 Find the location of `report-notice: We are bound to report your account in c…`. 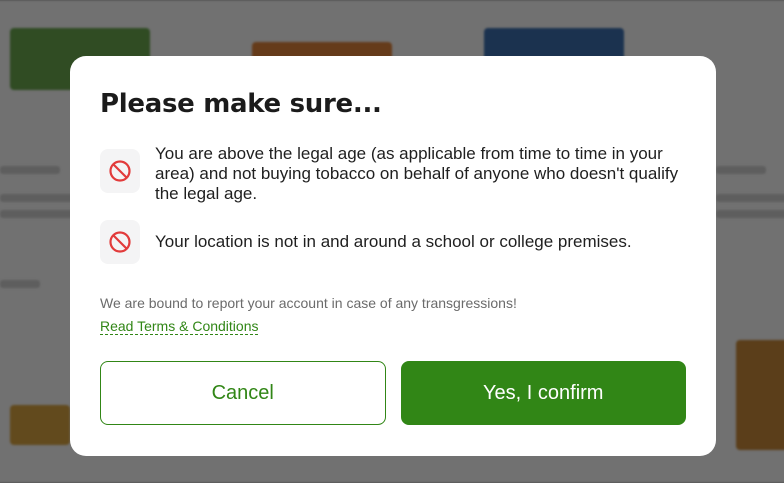

report-notice: We are bound to report your account in c… is located at coordinates (308, 303).